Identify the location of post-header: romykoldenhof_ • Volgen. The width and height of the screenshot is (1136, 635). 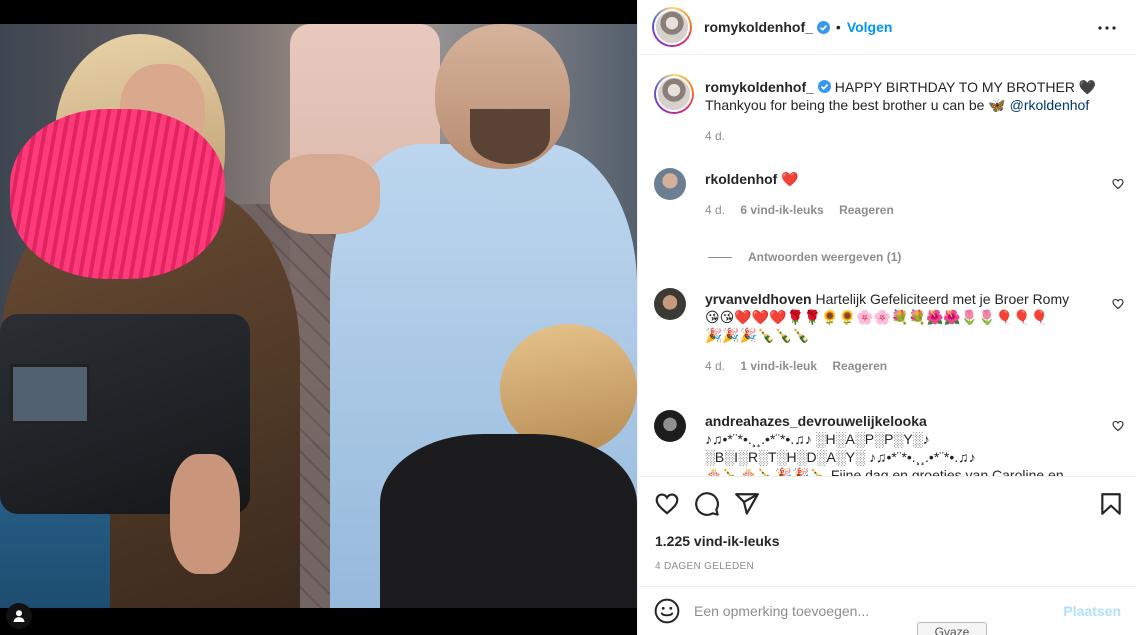
(887, 27).